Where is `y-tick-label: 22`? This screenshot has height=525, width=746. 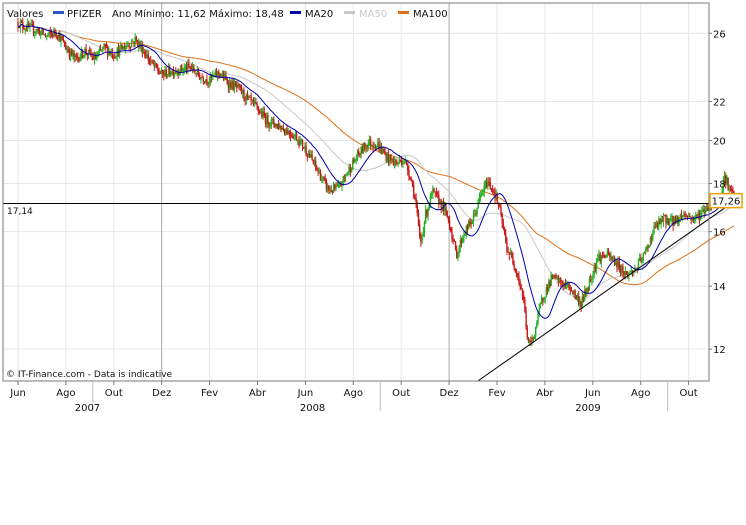
y-tick-label: 22 is located at coordinates (719, 103).